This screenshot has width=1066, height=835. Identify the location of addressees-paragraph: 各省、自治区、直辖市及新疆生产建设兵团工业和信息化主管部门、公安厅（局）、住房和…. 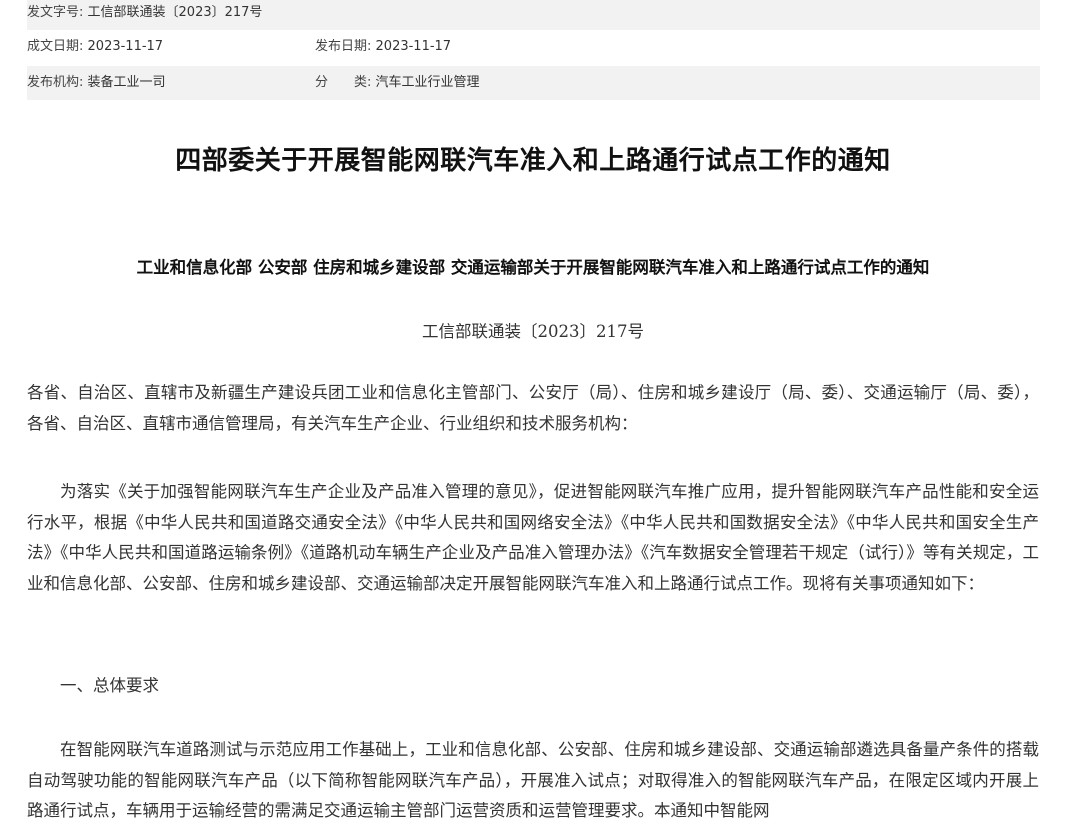
(533, 408).